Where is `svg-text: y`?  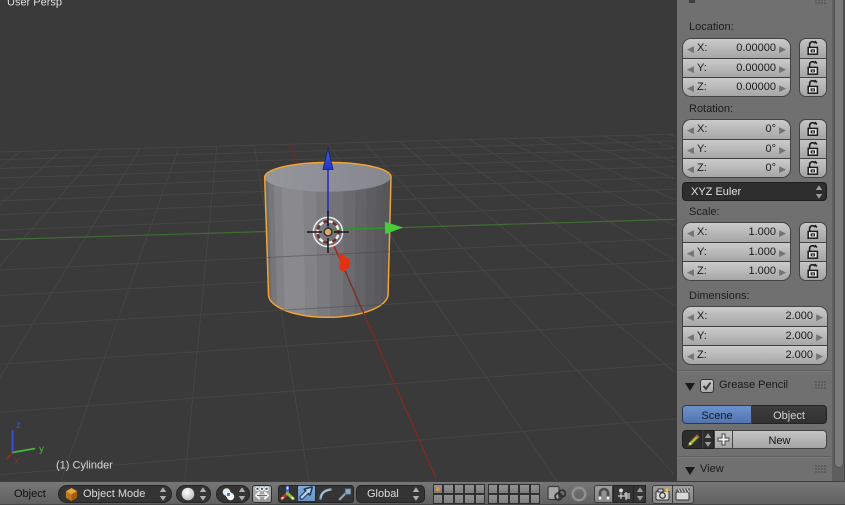 svg-text: y is located at coordinates (41, 449).